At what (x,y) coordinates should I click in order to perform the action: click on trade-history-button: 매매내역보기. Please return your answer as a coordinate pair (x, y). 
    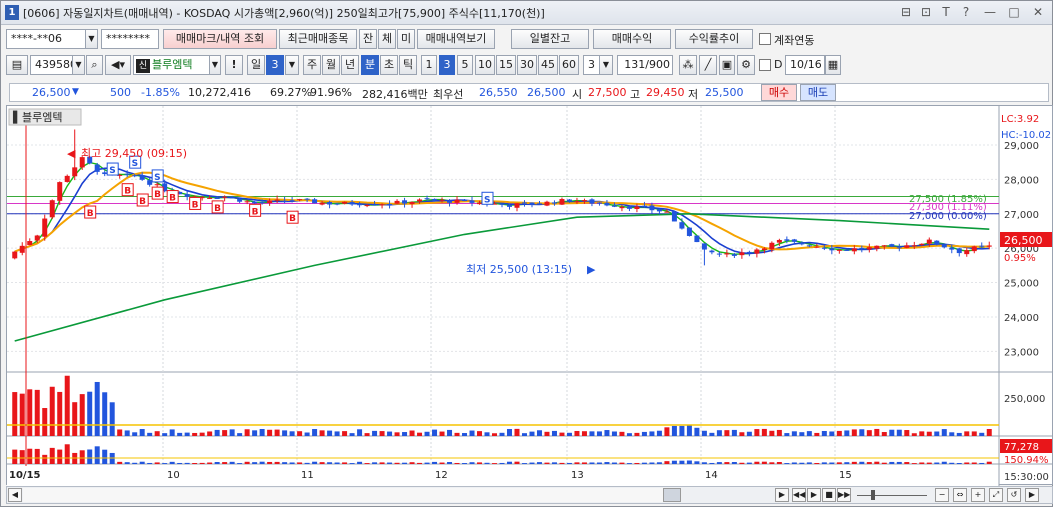
    Looking at the image, I should click on (456, 39).